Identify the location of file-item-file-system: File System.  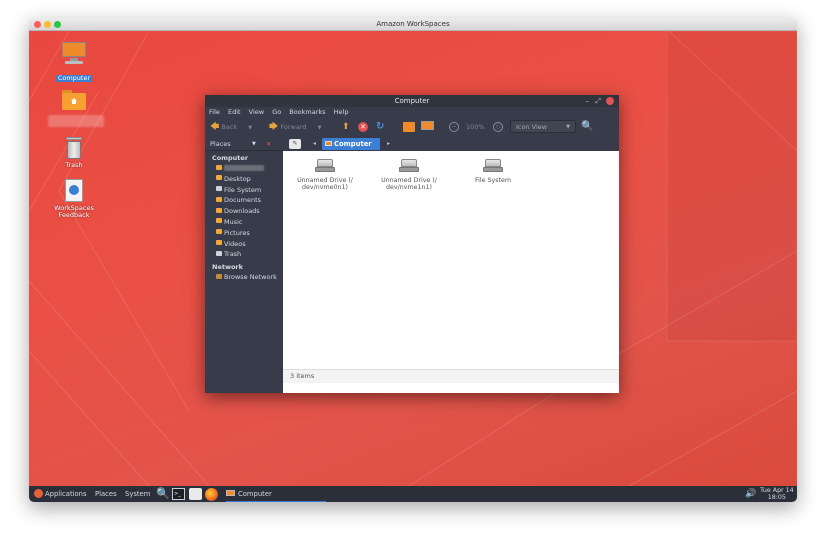
(493, 171).